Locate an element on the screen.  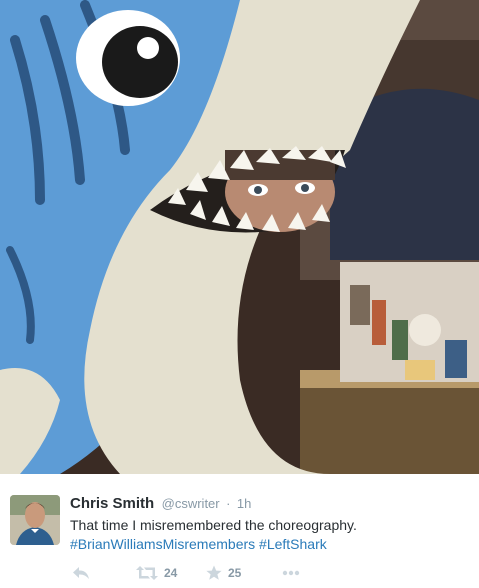
reply-arrow-icon is located at coordinates (81, 573).